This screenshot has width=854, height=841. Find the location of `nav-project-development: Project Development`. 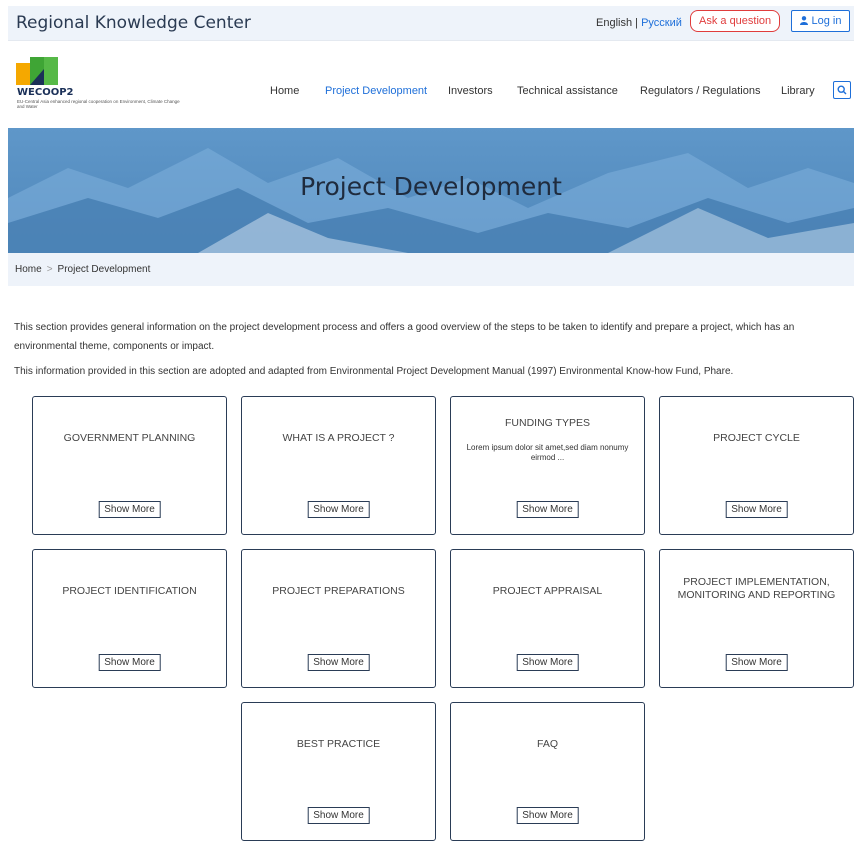

nav-project-development: Project Development is located at coordinates (376, 91).